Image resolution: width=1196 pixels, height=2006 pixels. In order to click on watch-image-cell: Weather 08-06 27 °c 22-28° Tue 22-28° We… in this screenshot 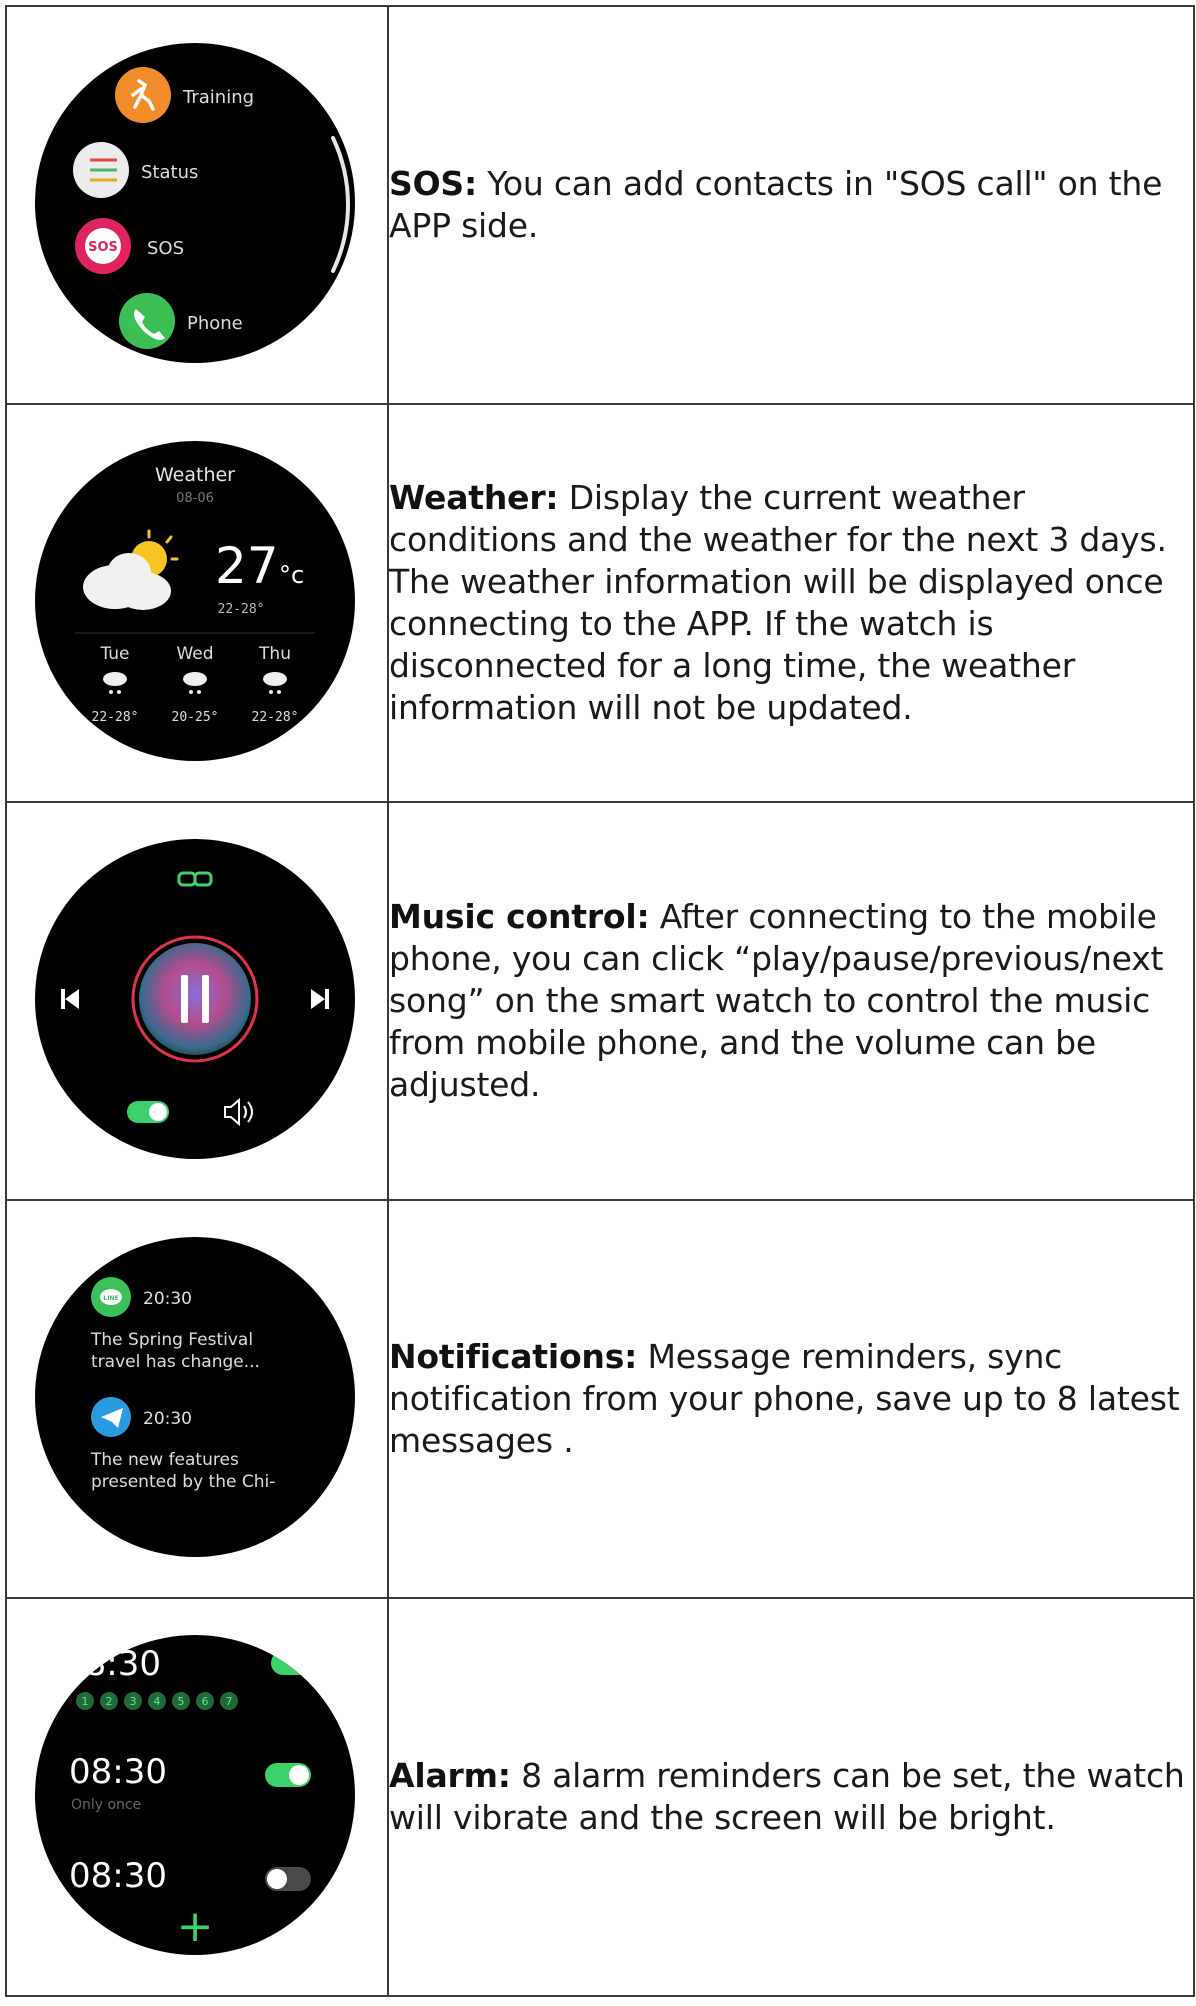, I will do `click(197, 603)`.